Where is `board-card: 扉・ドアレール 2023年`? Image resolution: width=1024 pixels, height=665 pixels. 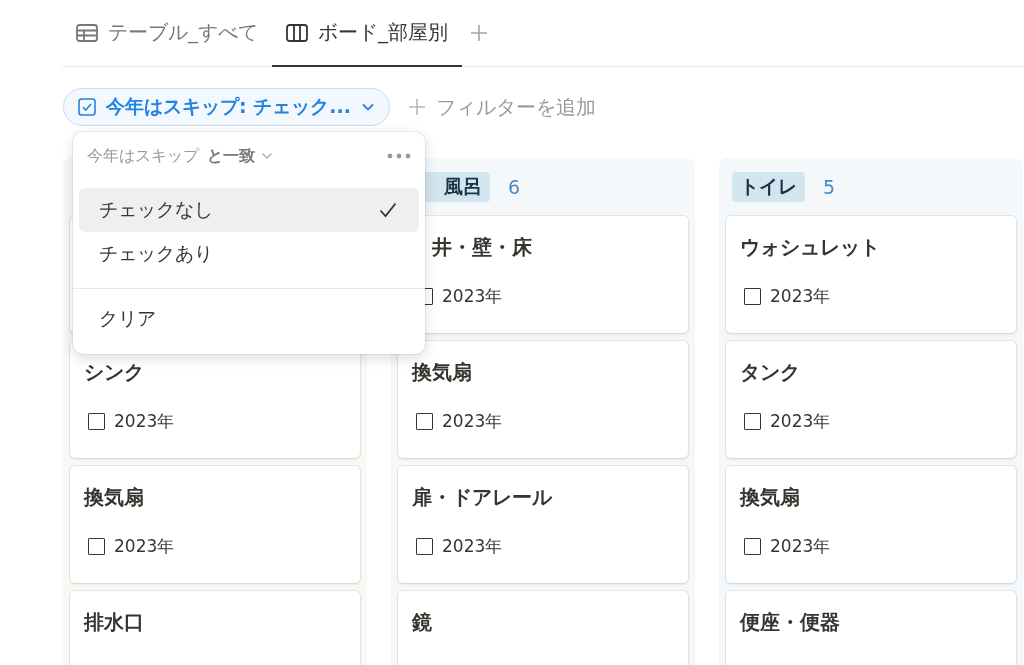
board-card: 扉・ドアレール 2023年 is located at coordinates (543, 524).